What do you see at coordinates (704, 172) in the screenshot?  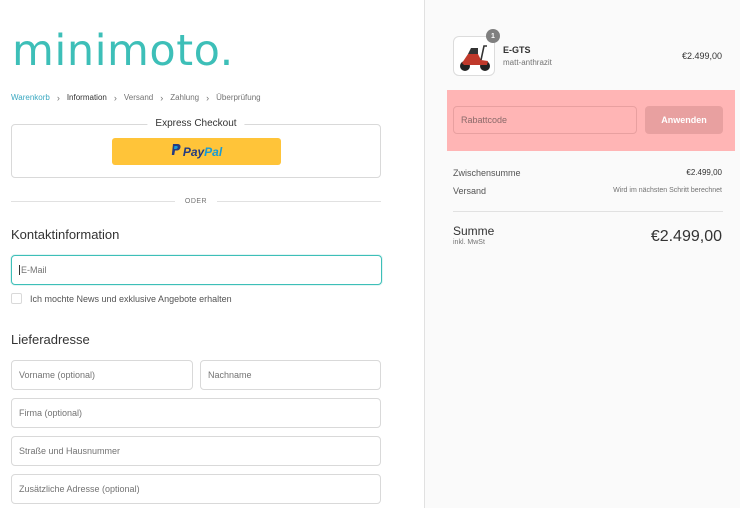 I see `subtotal-value: €2.499,00` at bounding box center [704, 172].